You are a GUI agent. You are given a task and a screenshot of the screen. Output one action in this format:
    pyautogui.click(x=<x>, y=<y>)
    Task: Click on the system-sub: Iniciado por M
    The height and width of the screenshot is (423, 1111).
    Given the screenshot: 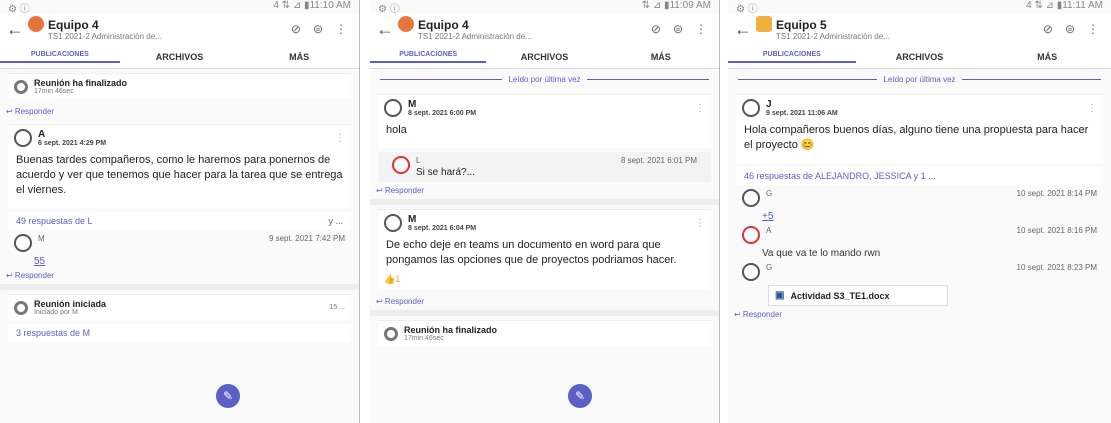 What is the action you would take?
    pyautogui.click(x=56, y=312)
    